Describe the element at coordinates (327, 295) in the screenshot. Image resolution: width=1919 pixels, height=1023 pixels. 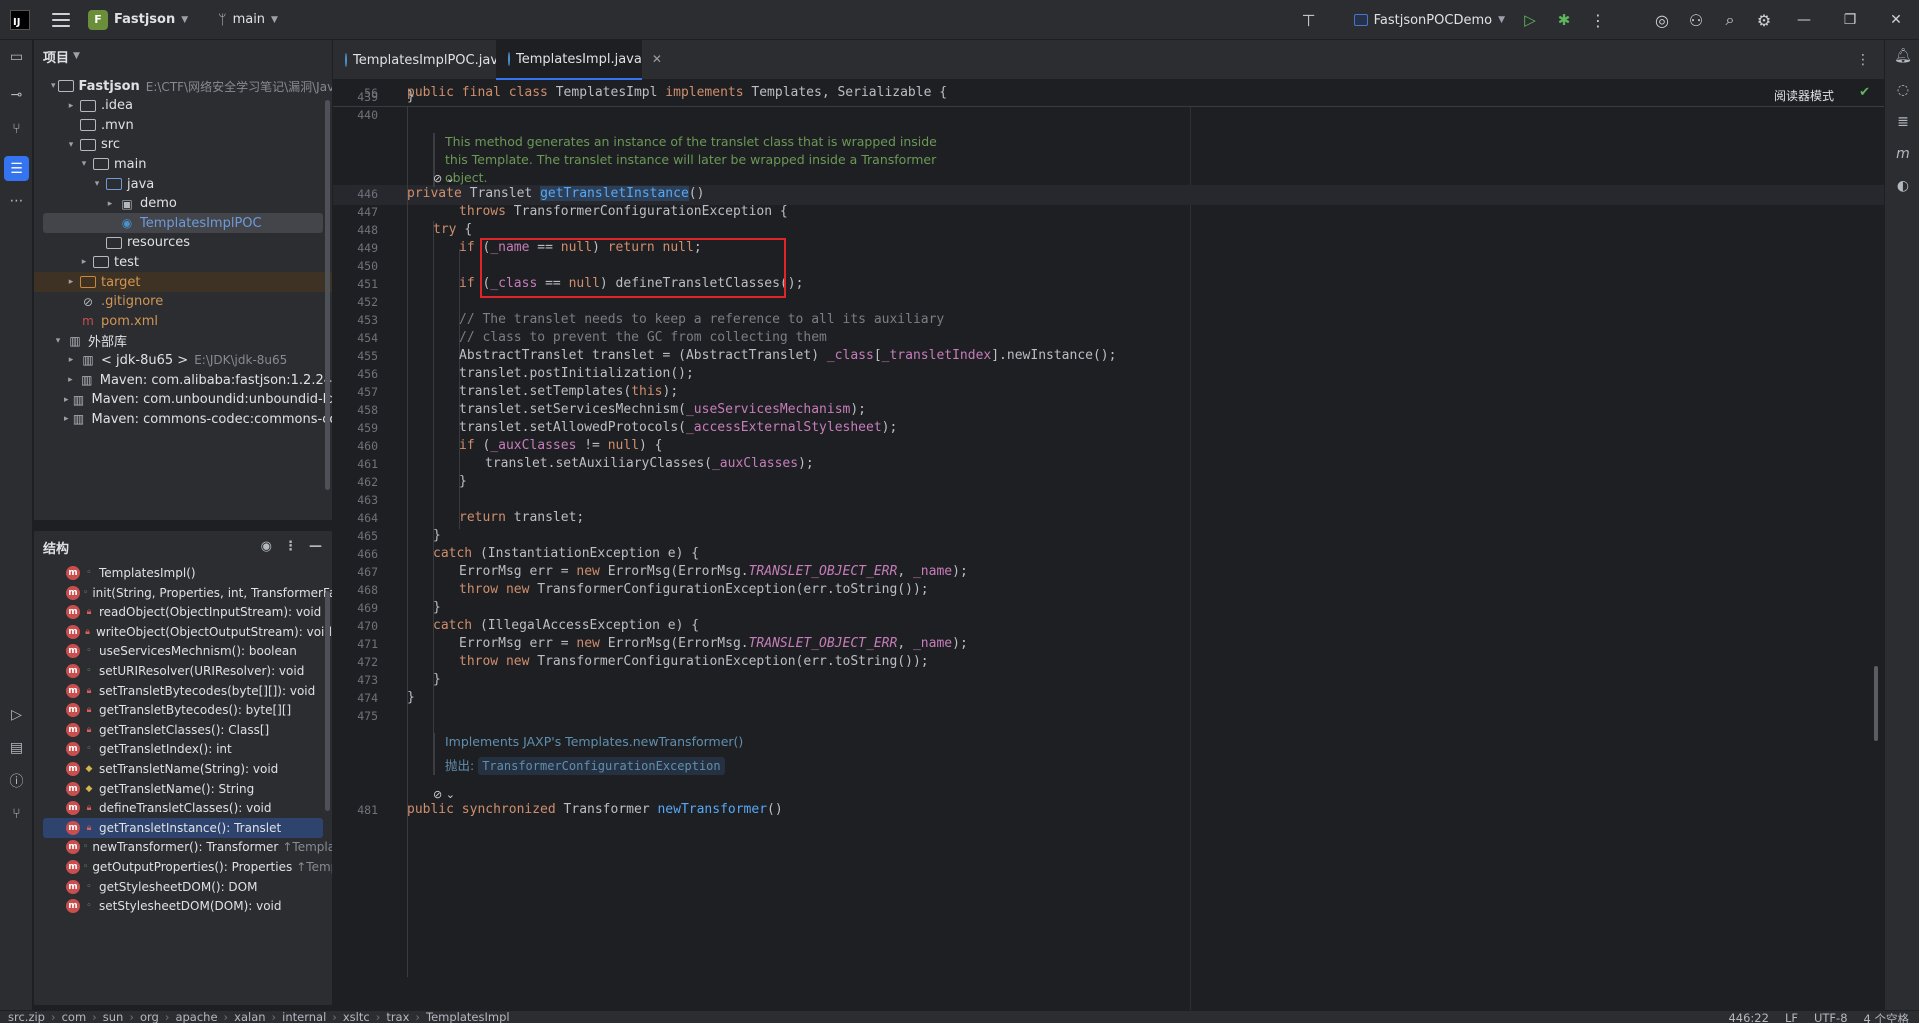
I see `project-scrollbar` at that location.